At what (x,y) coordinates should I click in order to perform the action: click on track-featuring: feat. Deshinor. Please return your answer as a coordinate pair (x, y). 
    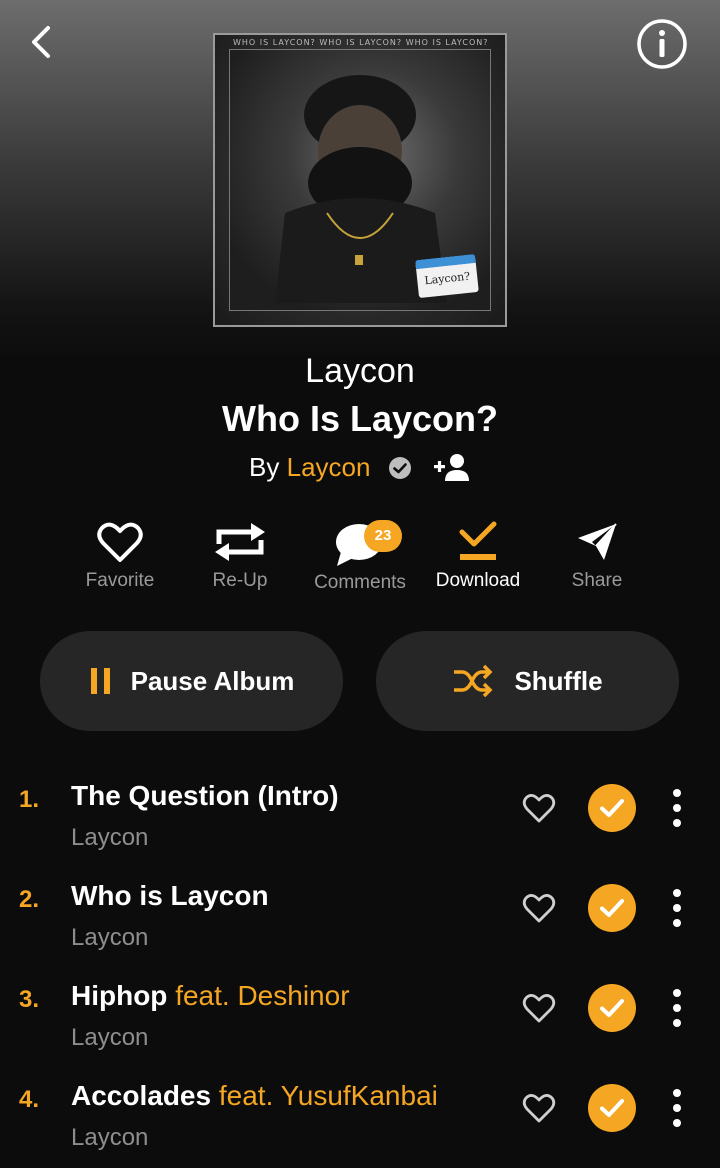
    Looking at the image, I should click on (262, 995).